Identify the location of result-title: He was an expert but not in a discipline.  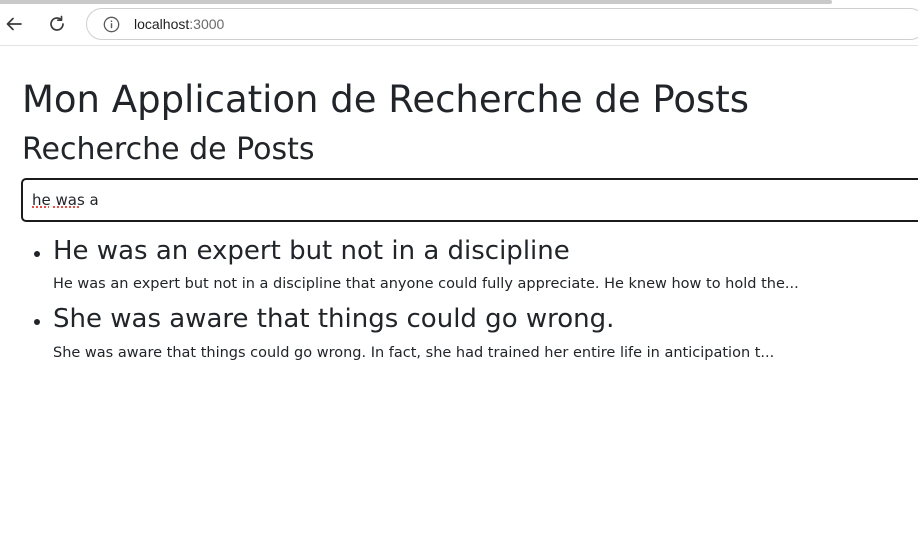
(485, 251).